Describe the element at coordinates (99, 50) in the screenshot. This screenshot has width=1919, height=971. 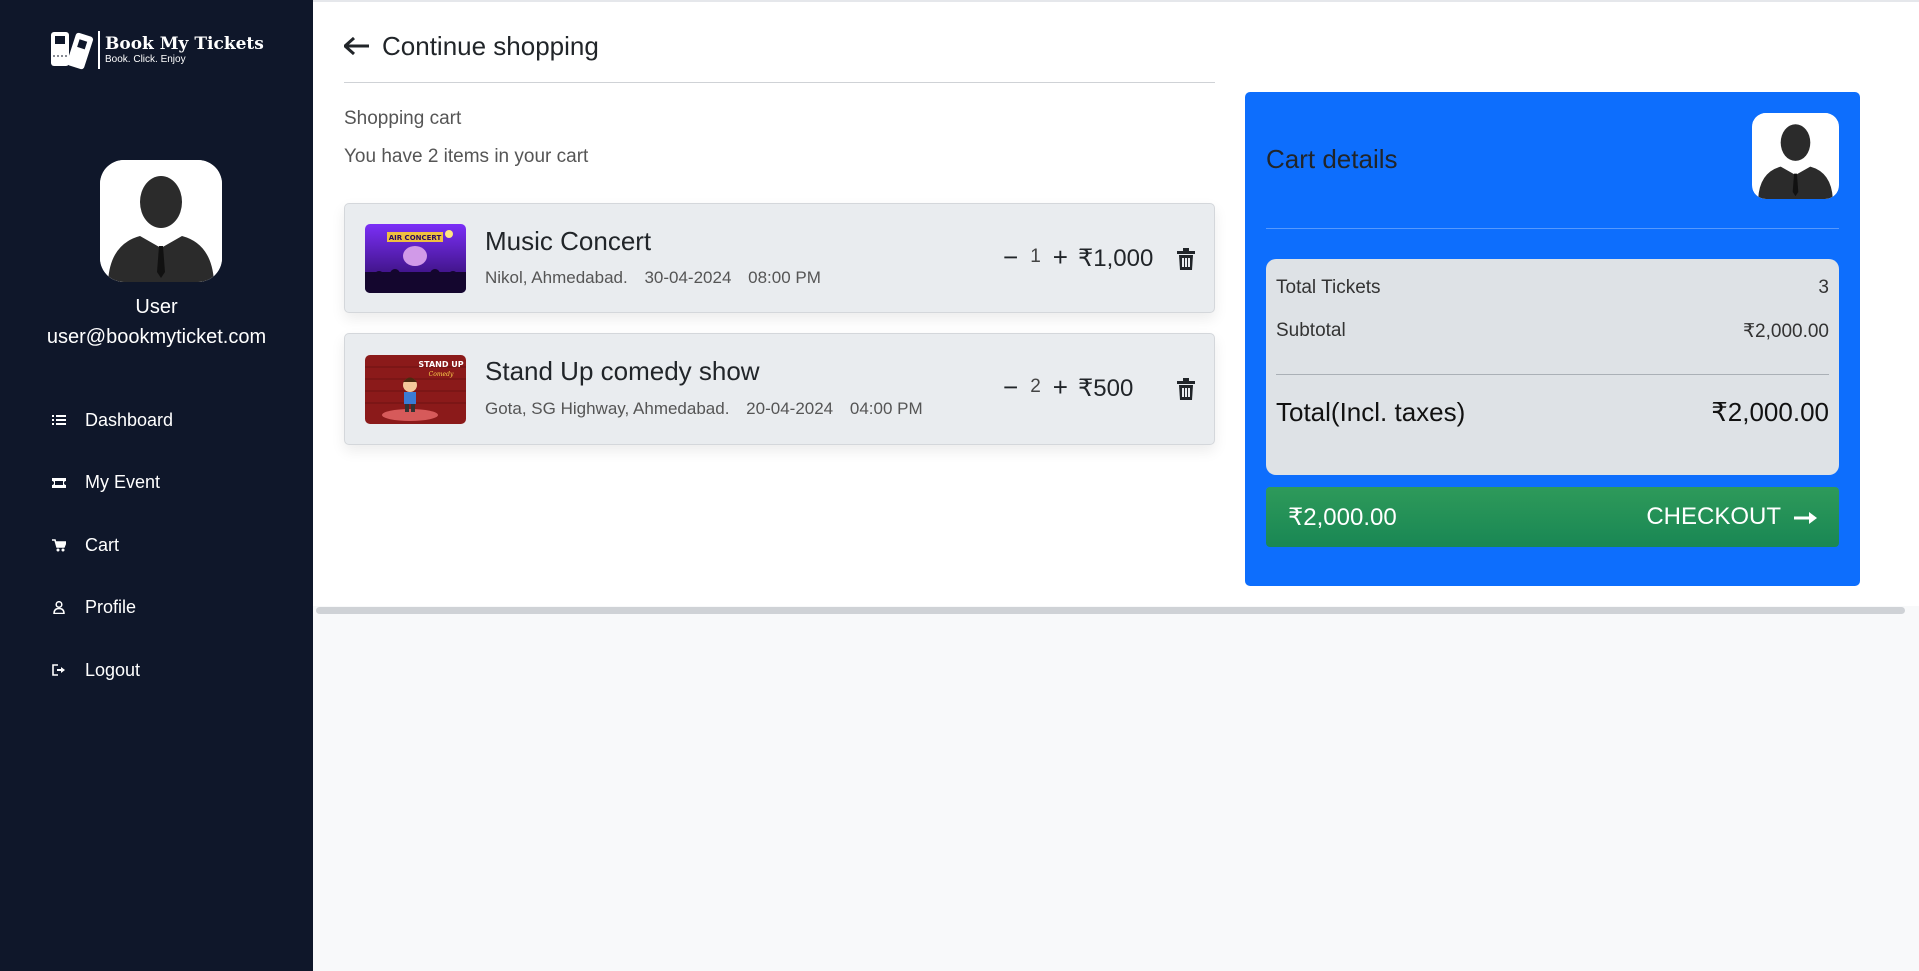
I see `logo-divider` at that location.